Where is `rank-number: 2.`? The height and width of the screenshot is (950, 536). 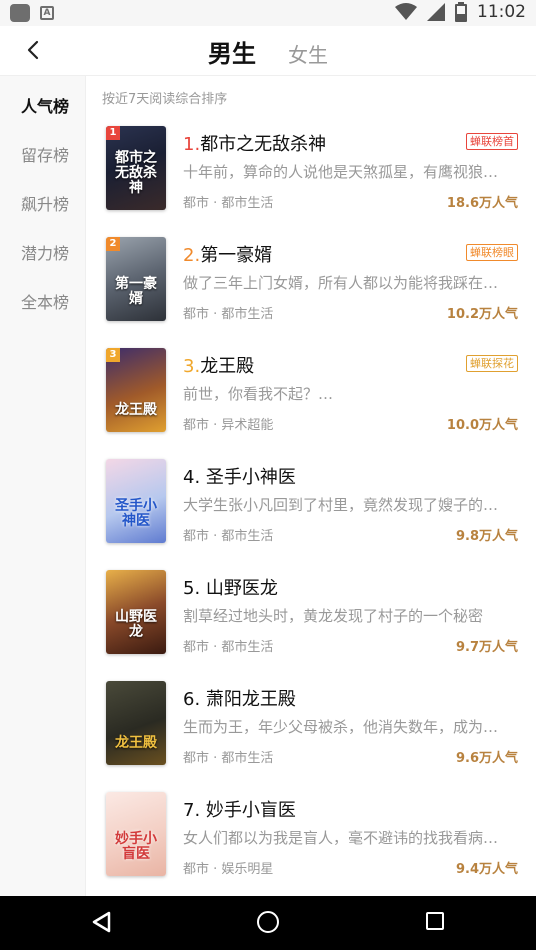
rank-number: 2. is located at coordinates (192, 255).